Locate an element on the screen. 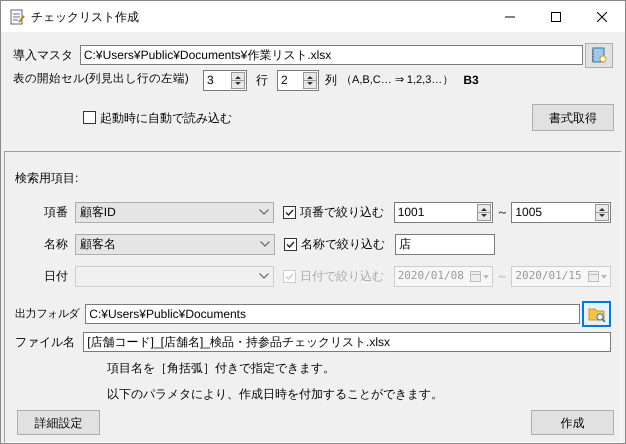 The height and width of the screenshot is (444, 626). field-value: 1001 is located at coordinates (412, 212).